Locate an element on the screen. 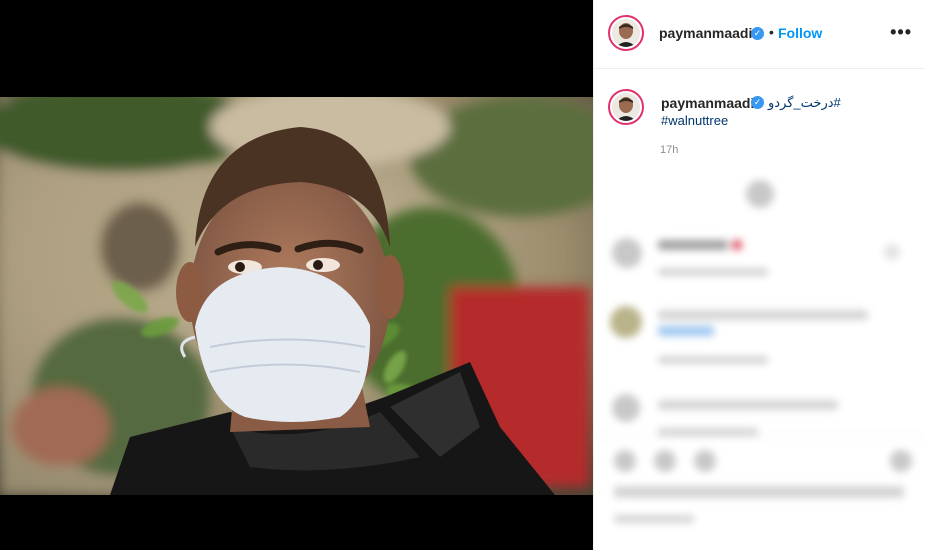  avatar-image is located at coordinates (626, 33).